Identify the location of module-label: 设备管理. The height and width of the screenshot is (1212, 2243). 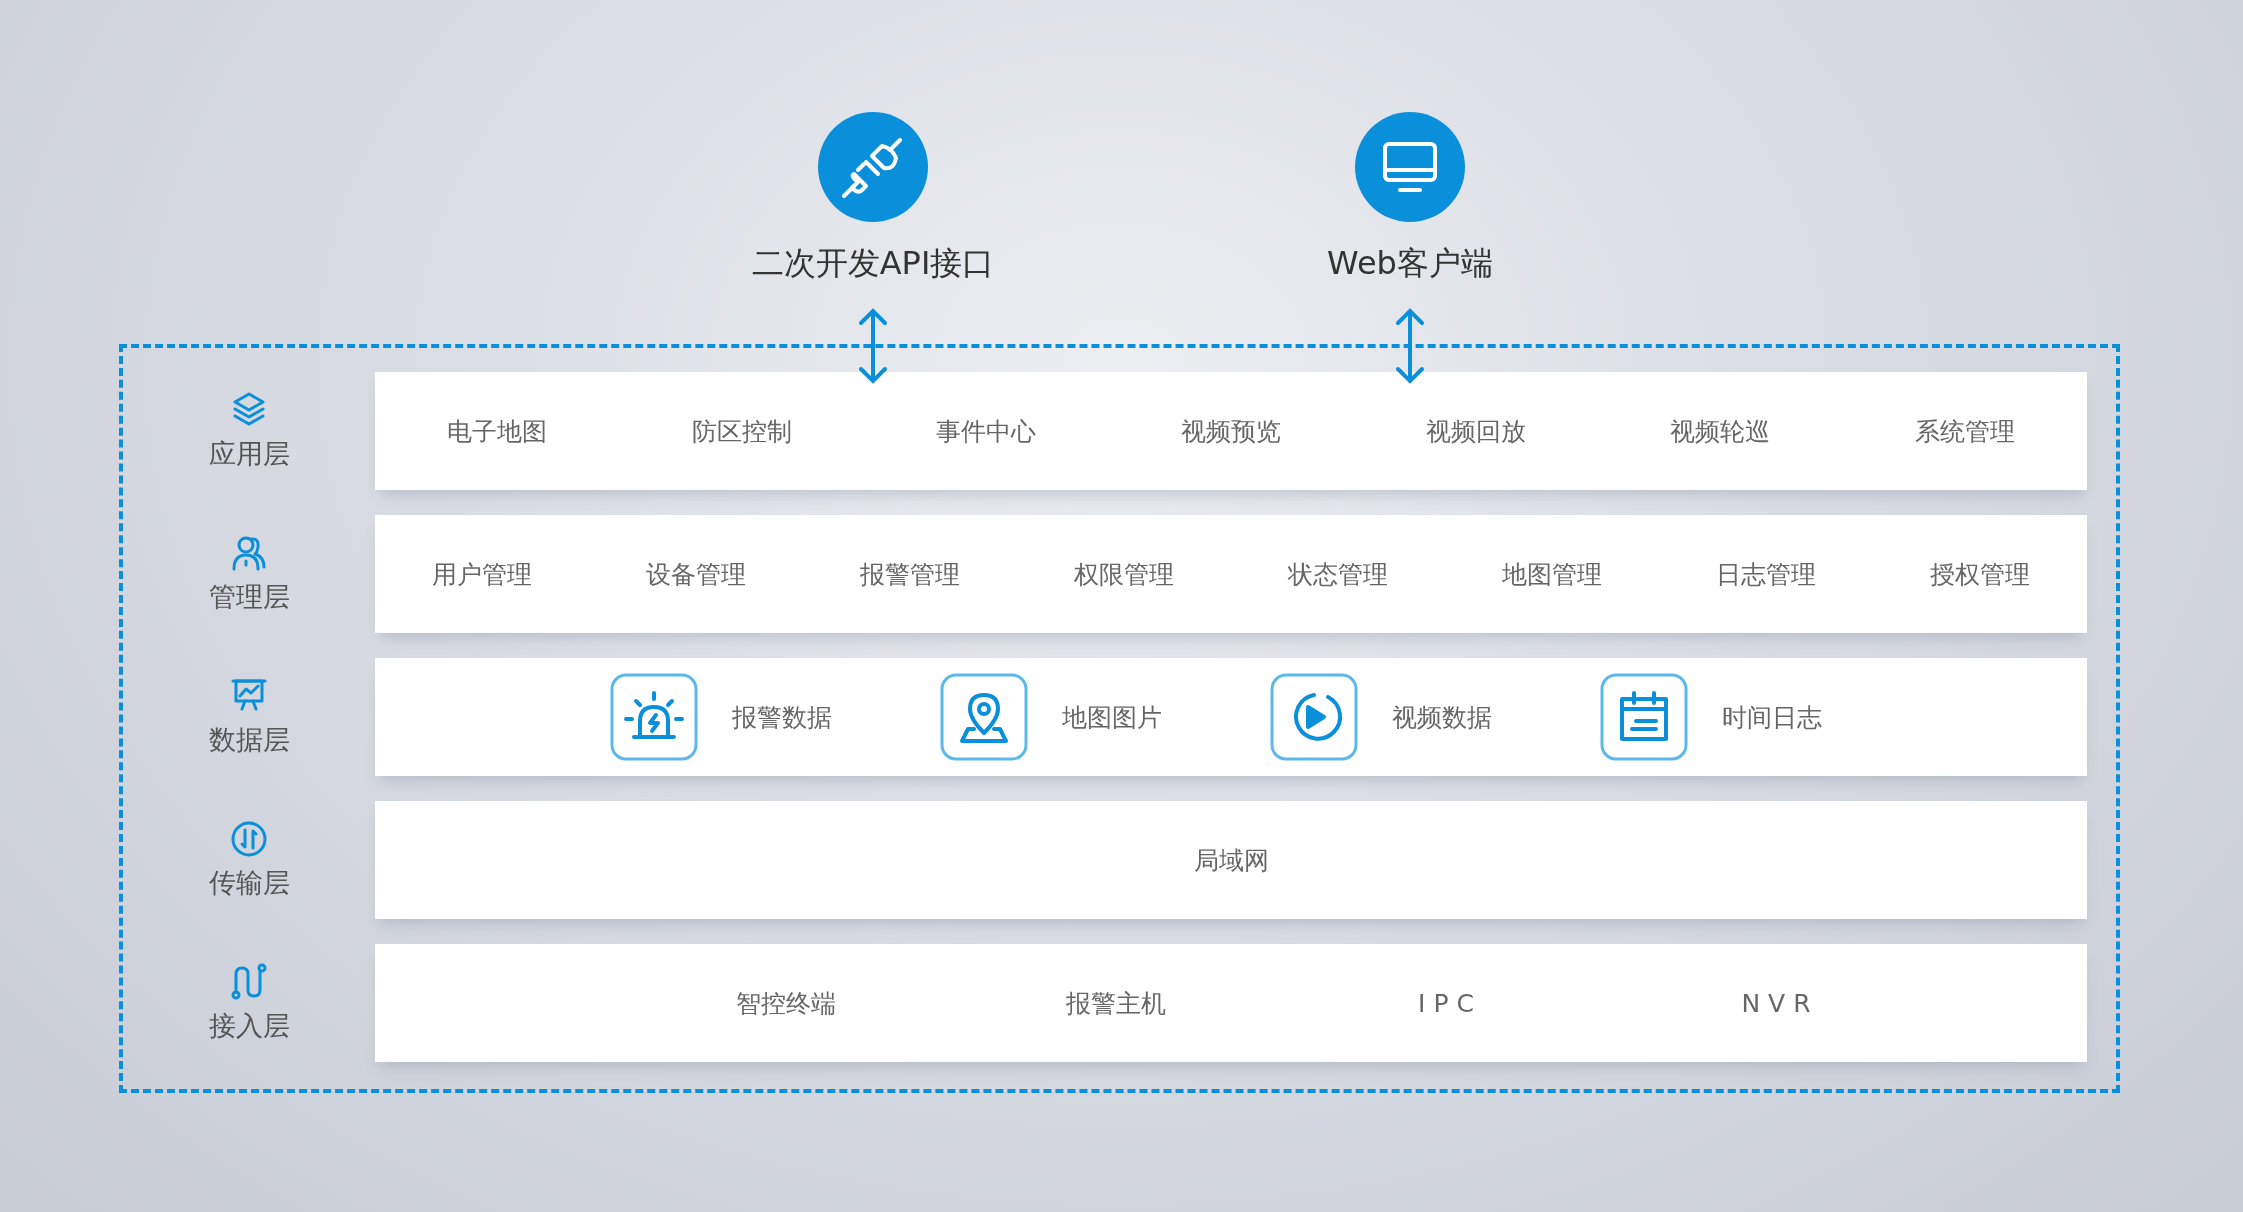
(696, 574).